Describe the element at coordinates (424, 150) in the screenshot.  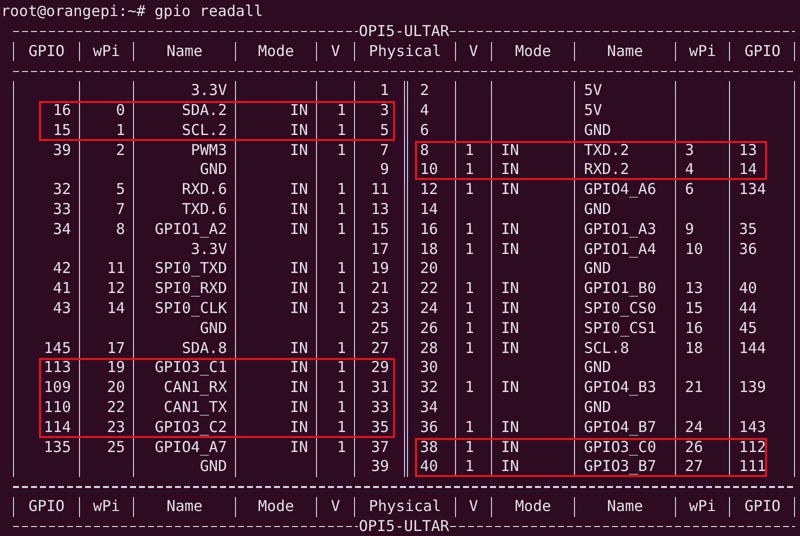
I see `table-cell-text: 8` at that location.